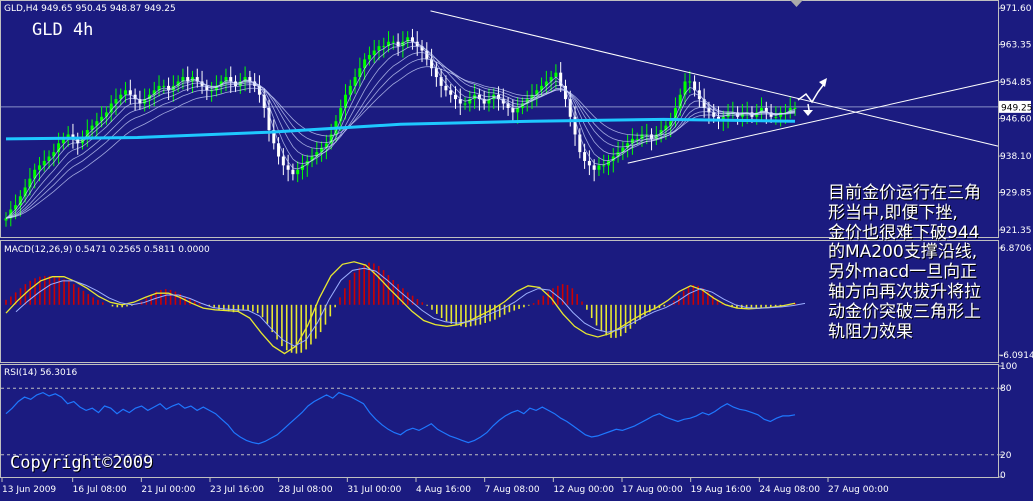  I want to click on rsi-tick-label: 80, so click(1006, 389).